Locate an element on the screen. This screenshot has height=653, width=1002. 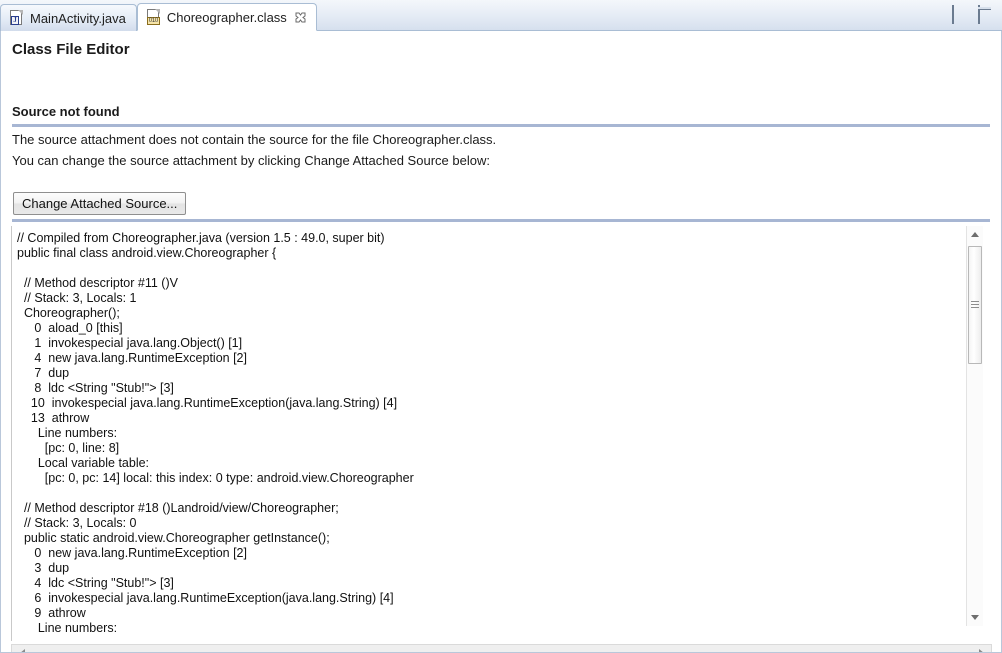
code-left-border is located at coordinates (11, 433).